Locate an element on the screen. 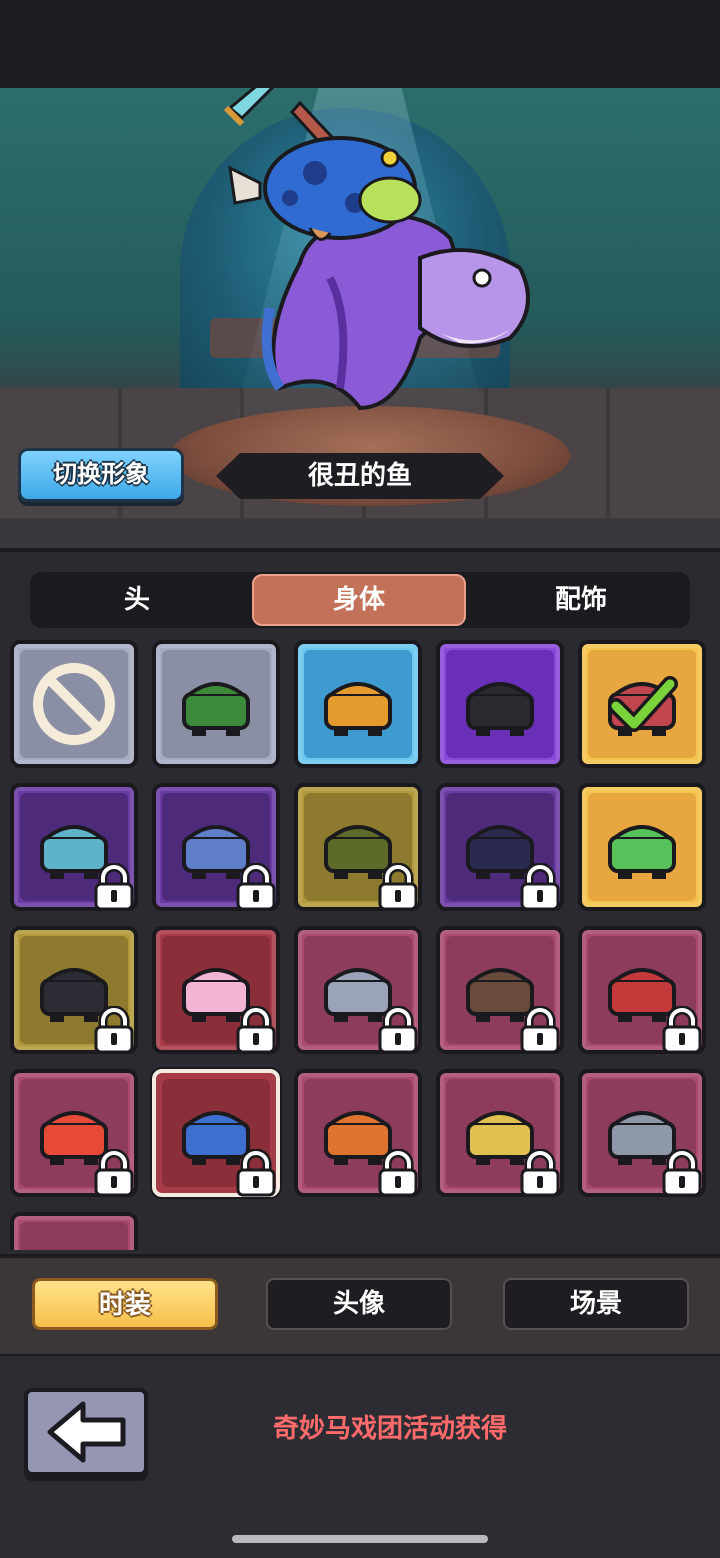 This screenshot has width=720, height=1558. tab-body: 身体 is located at coordinates (359, 600).